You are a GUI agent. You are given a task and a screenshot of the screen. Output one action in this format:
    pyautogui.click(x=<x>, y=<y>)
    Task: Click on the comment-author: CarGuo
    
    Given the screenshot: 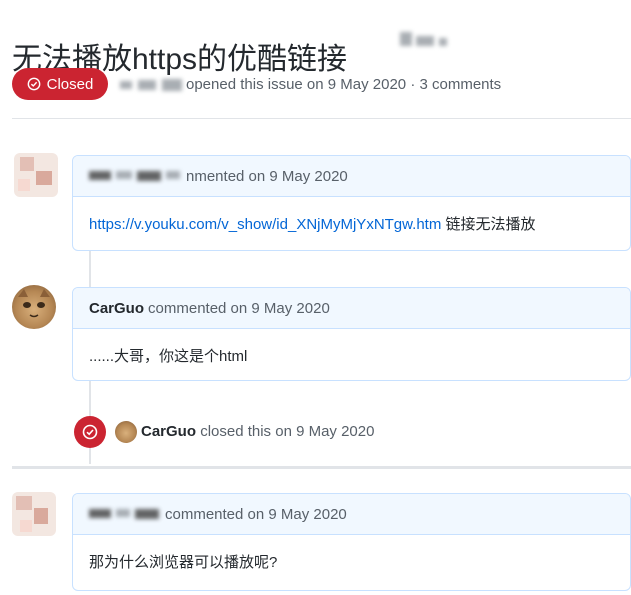 What is the action you would take?
    pyautogui.click(x=116, y=308)
    